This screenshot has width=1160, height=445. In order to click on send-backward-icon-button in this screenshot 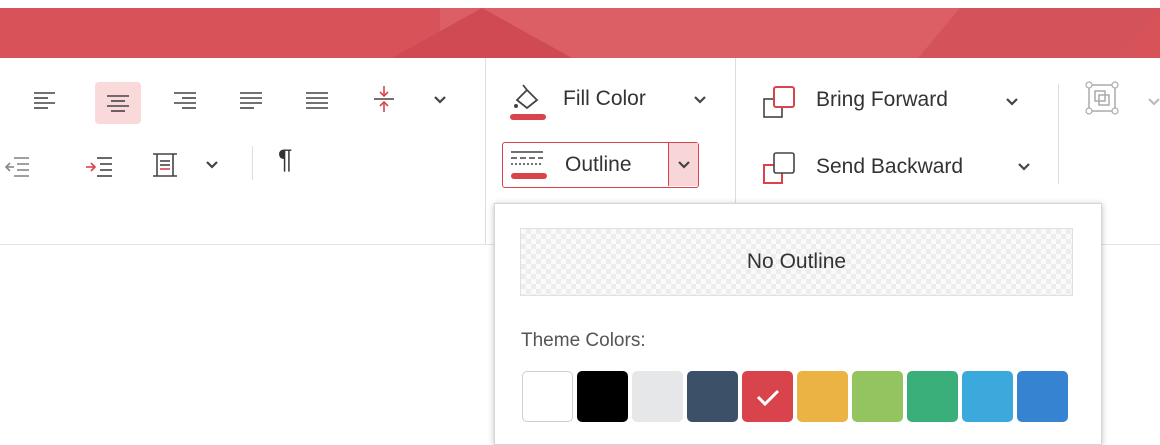, I will do `click(780, 168)`.